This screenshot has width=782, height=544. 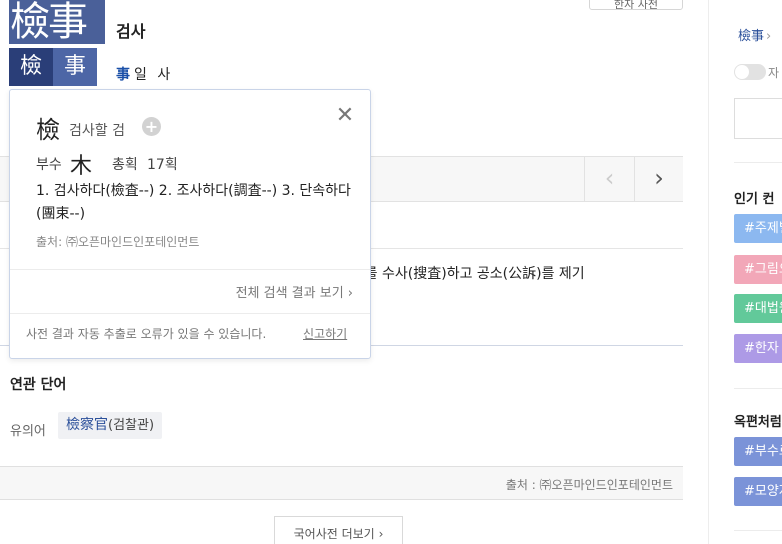 I want to click on popup-source: 출처: ㈜오픈마인드인포테인먼트, so click(x=118, y=242).